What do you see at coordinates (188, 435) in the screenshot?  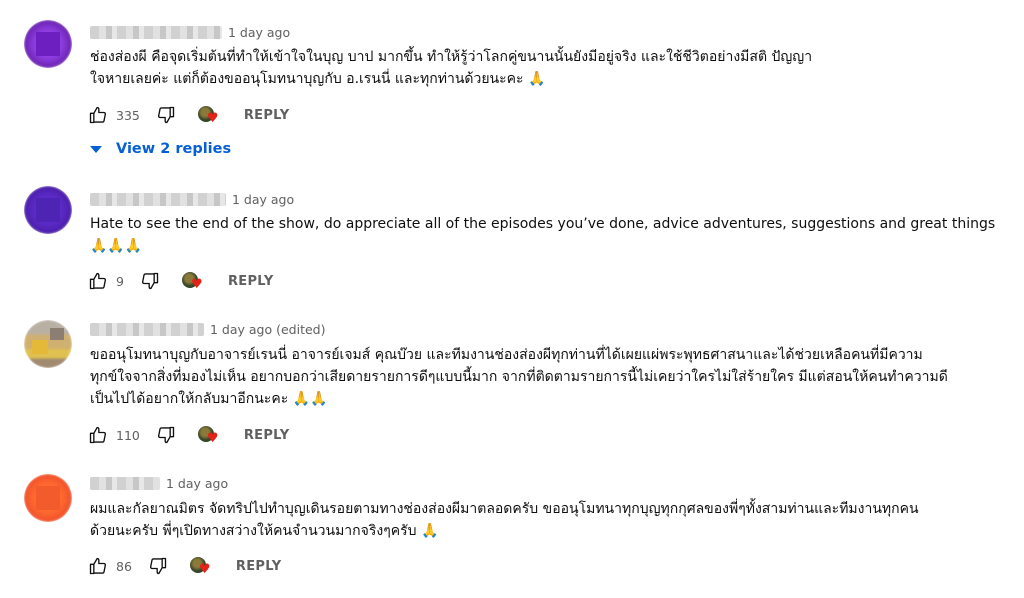 I see `comment-toolbar: 110 ♥ REPLY` at bounding box center [188, 435].